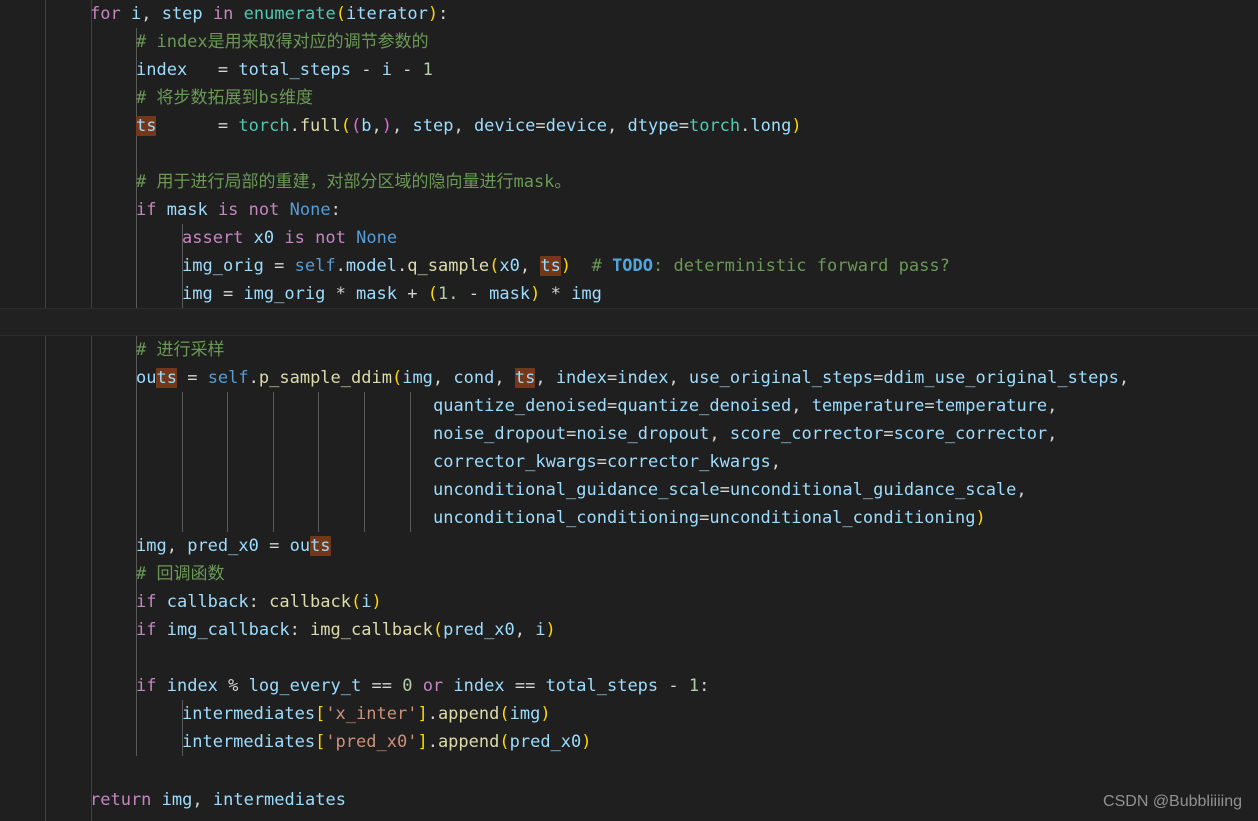 Image resolution: width=1258 pixels, height=821 pixels. What do you see at coordinates (366, 714) in the screenshot?
I see `code-line-text: intermediates['x_inter'].append(img)` at bounding box center [366, 714].